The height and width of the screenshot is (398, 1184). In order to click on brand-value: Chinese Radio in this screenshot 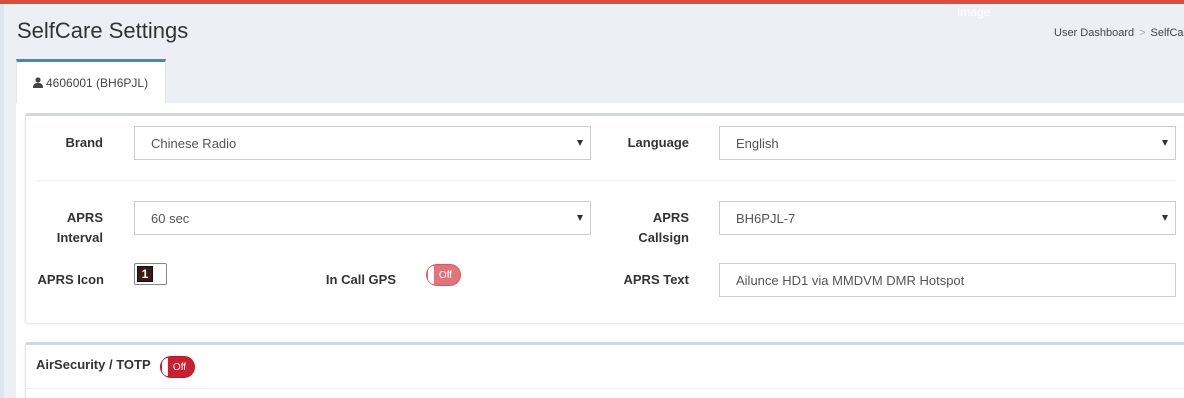, I will do `click(194, 143)`.